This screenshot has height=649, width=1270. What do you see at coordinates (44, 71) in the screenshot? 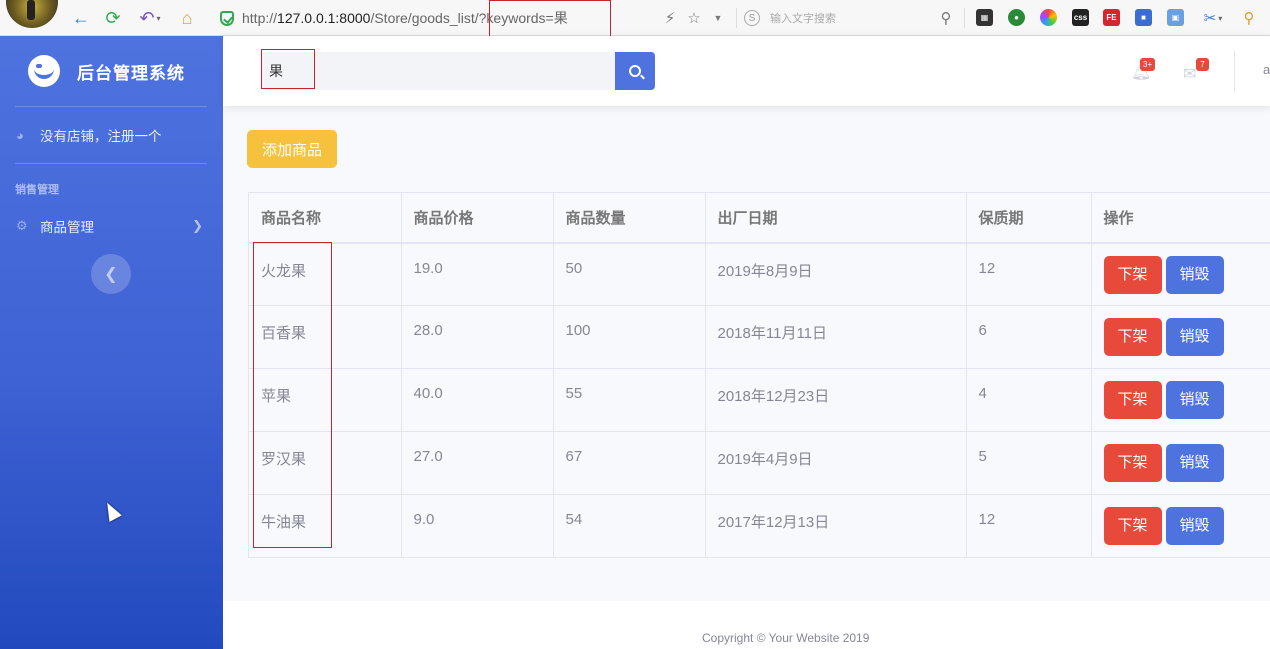
I see `laugh-wink-icon` at bounding box center [44, 71].